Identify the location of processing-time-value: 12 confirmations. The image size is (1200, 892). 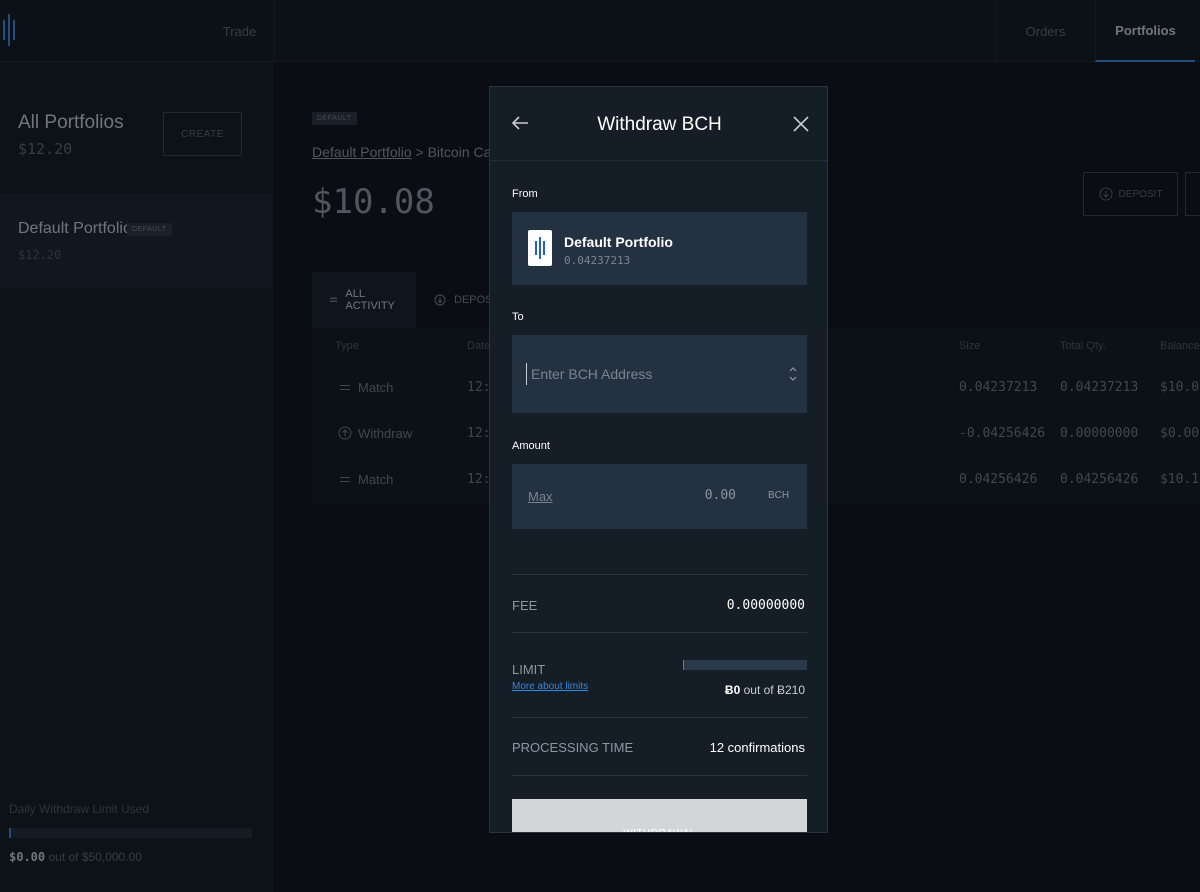
(757, 747).